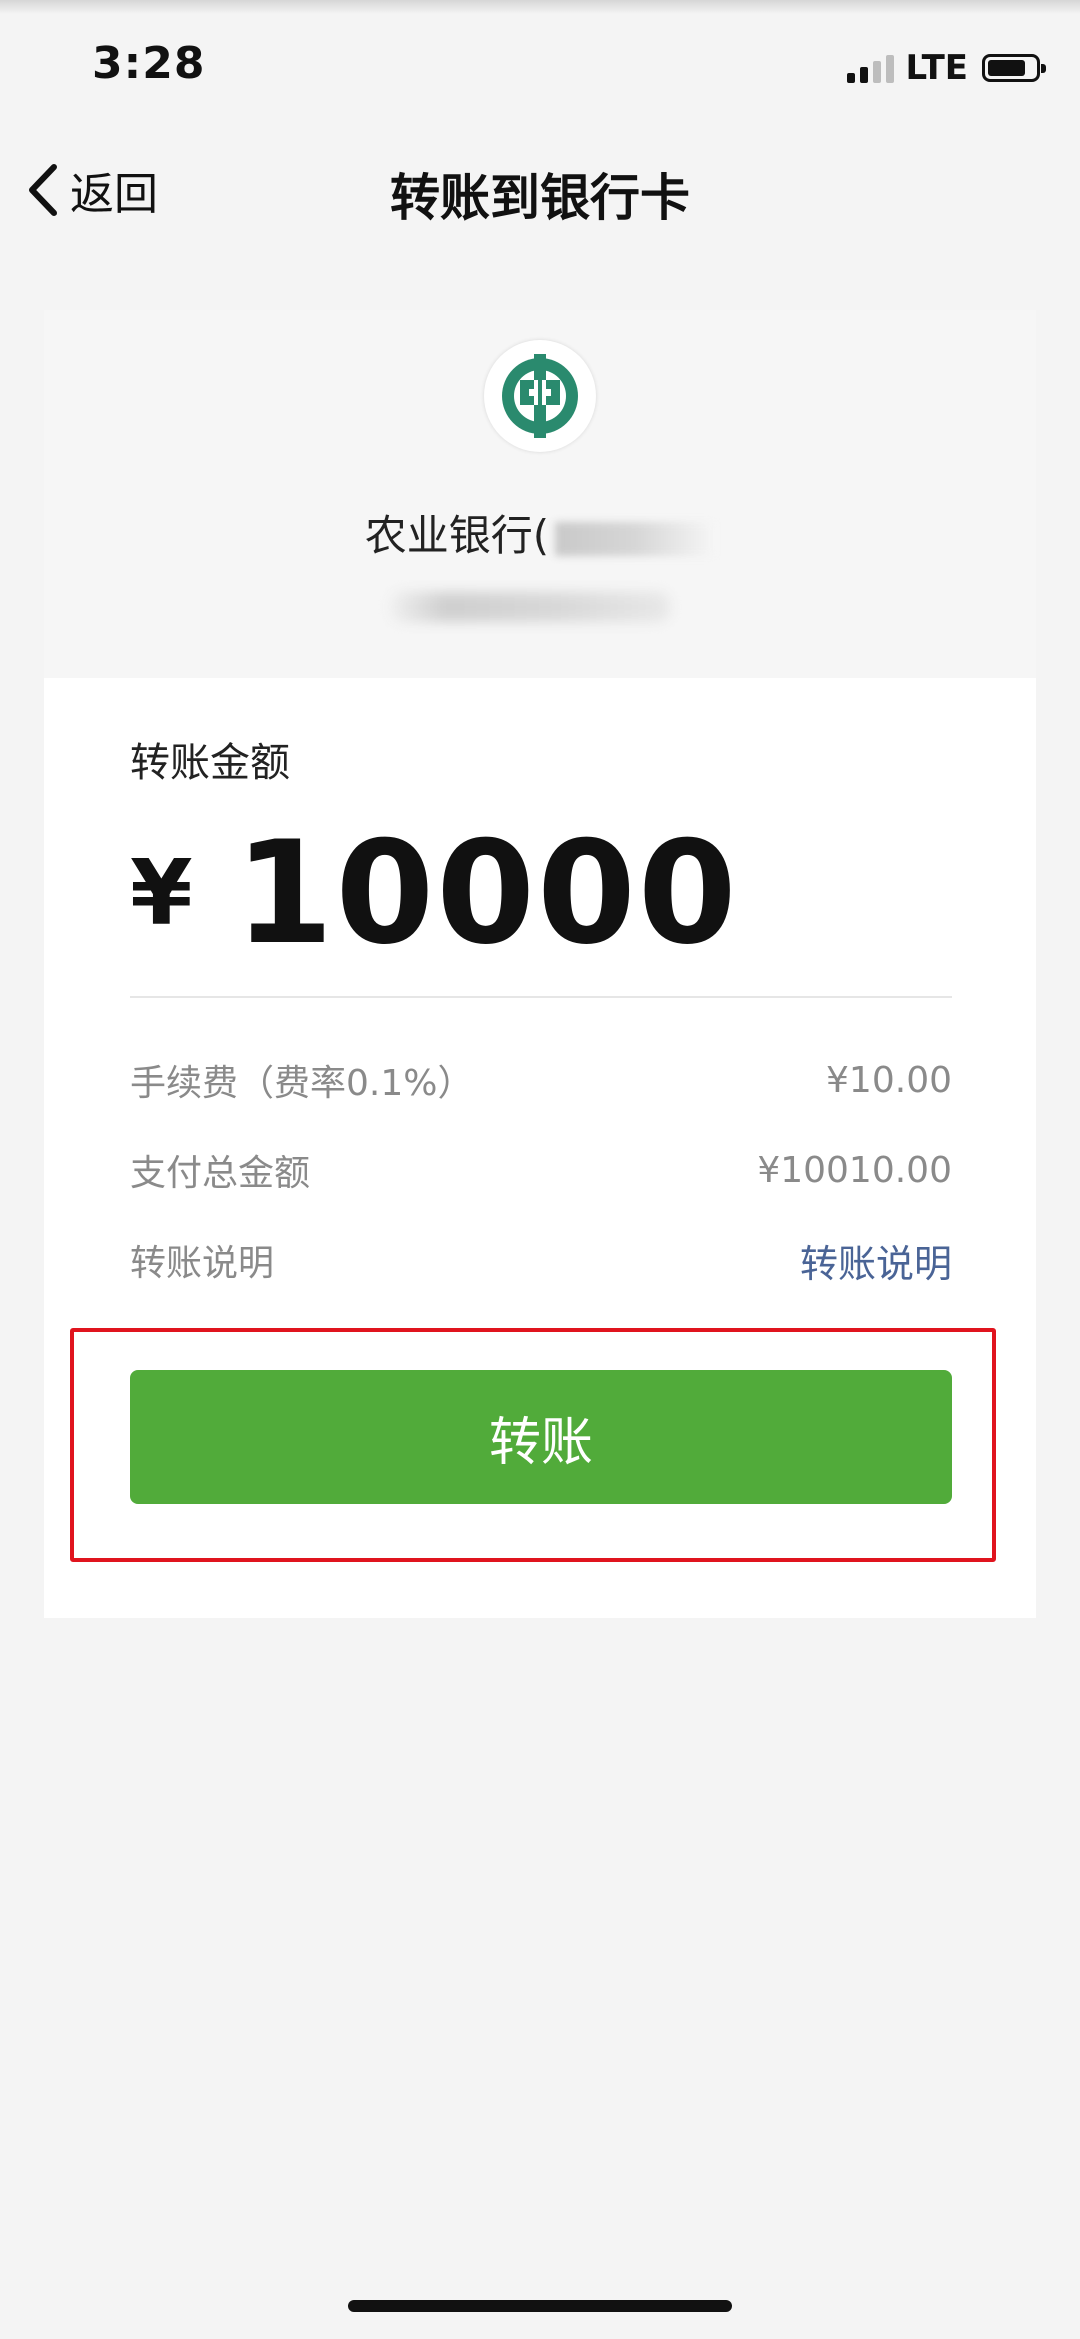 This screenshot has height=2339, width=1080. What do you see at coordinates (210, 763) in the screenshot?
I see `amount-label: 转账金额` at bounding box center [210, 763].